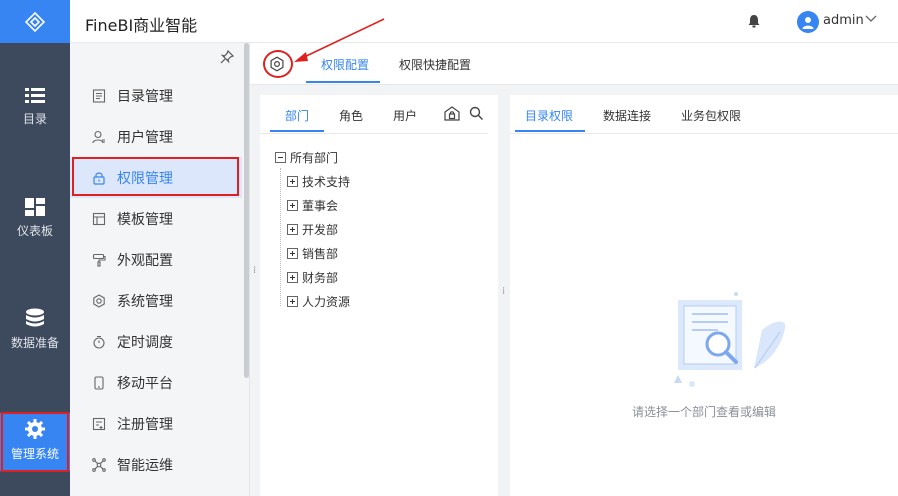 This screenshot has height=496, width=898. Describe the element at coordinates (35, 207) in the screenshot. I see `dashboard-icon` at that location.